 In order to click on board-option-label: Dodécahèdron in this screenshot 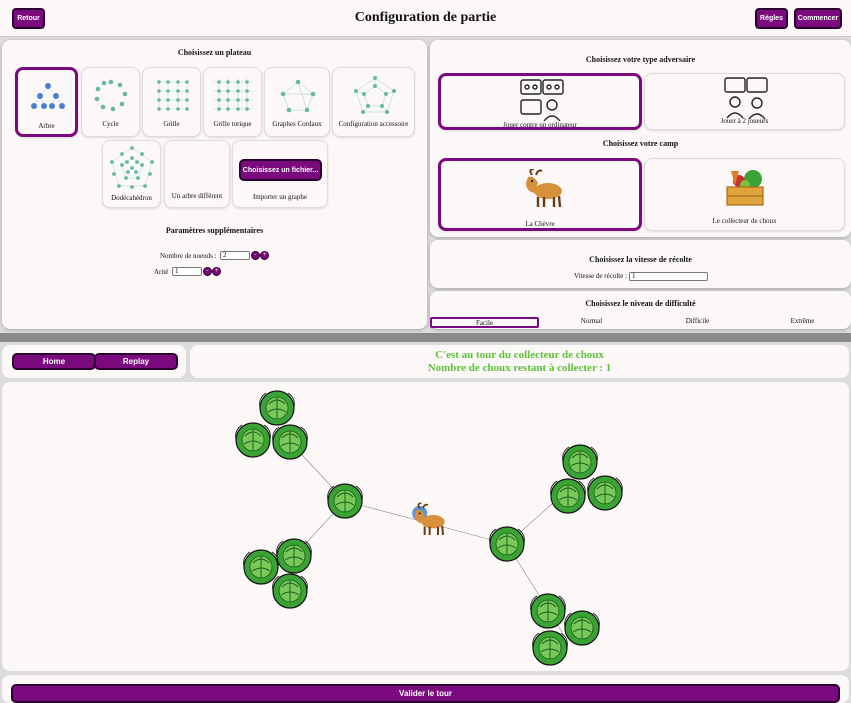, I will do `click(131, 198)`.